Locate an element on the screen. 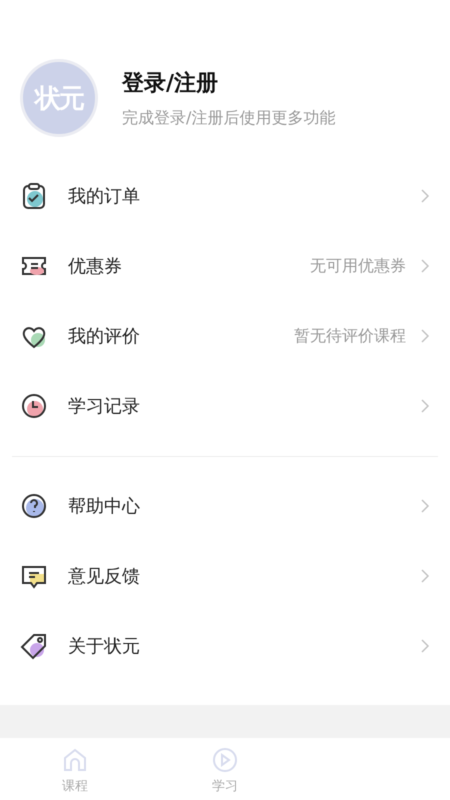  clock-icon is located at coordinates (34, 406).